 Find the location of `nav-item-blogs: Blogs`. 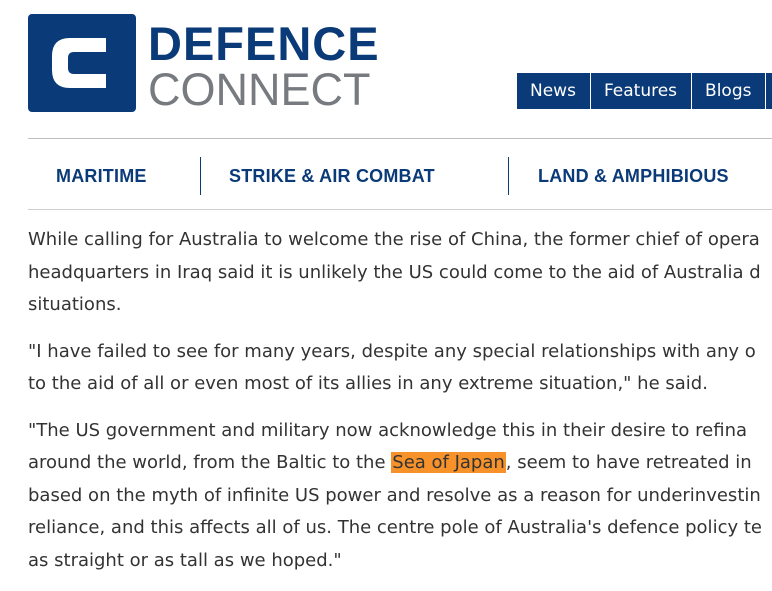

nav-item-blogs: Blogs is located at coordinates (729, 91).